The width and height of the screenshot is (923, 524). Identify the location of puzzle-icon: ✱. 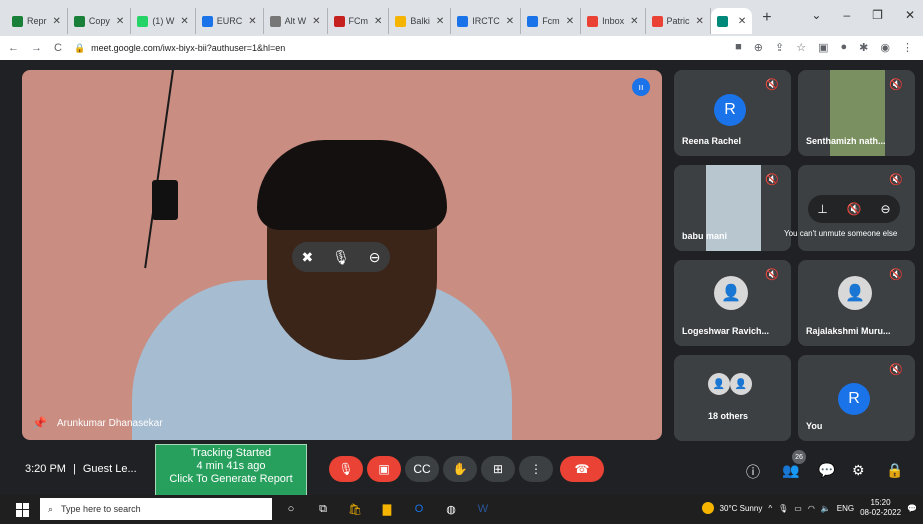
(863, 47).